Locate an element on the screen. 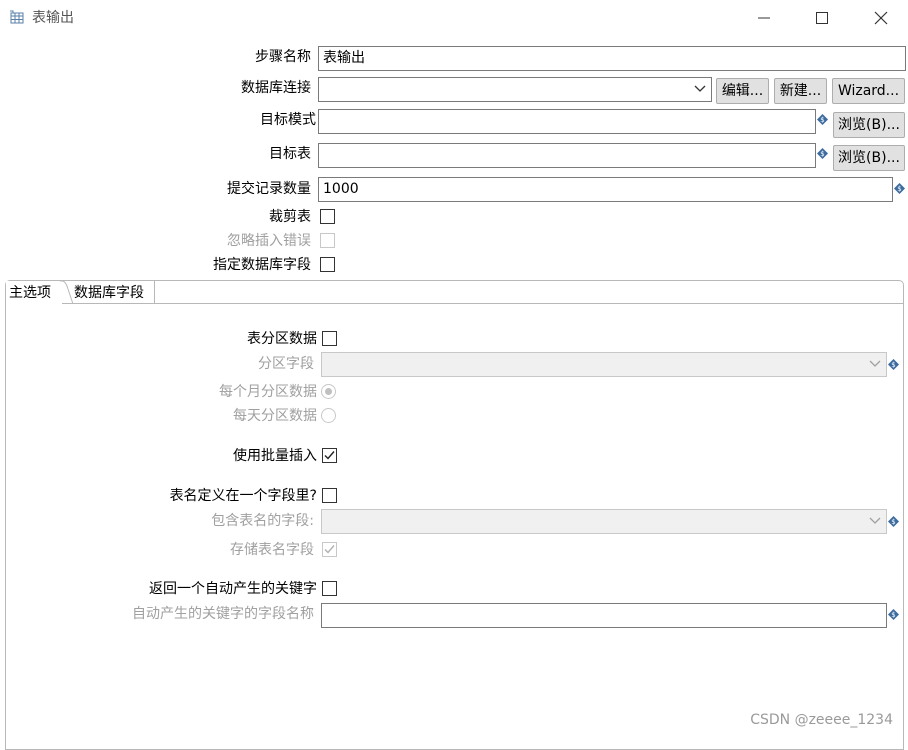 The height and width of the screenshot is (750, 908). partition-field-select is located at coordinates (604, 364).